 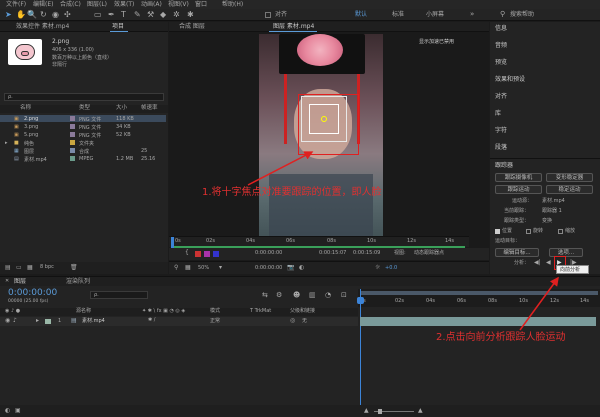 What do you see at coordinates (292, 192) in the screenshot?
I see `annotation-note-1: 1.将十字焦点对准要跟踪的位置，即人脸` at bounding box center [292, 192].